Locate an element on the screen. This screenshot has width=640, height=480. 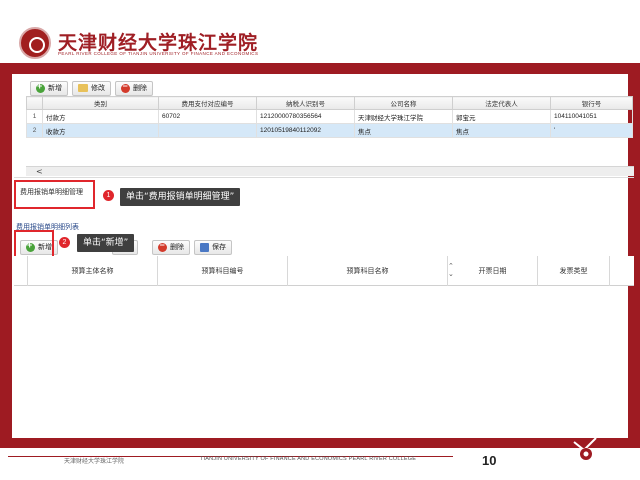
column-header: 预算科目名称 is located at coordinates (368, 271).